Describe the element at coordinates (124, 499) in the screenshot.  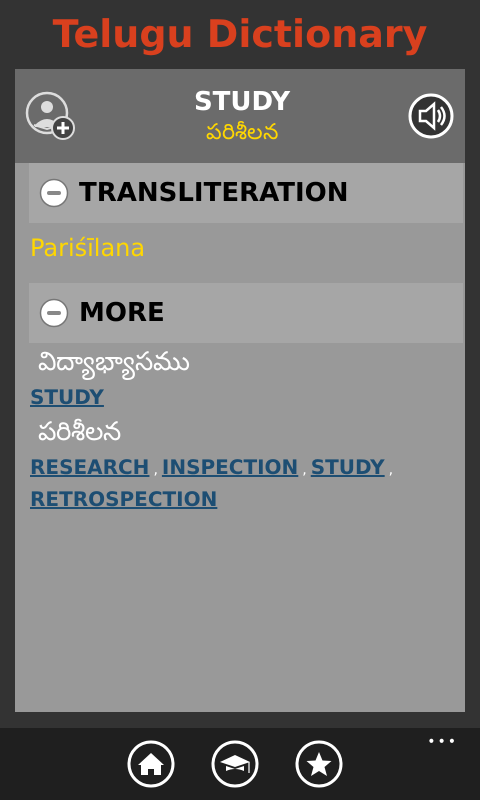
I see `word-link: RETROSPECTION` at that location.